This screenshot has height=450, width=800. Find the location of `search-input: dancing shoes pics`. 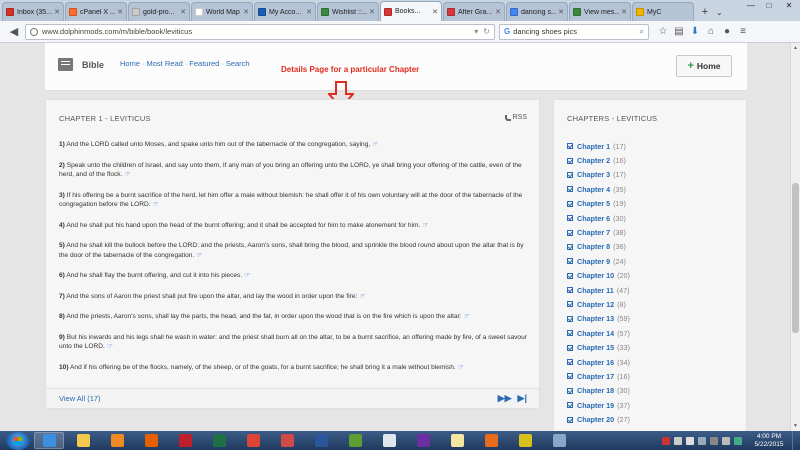

search-input: dancing shoes pics is located at coordinates (576, 31).